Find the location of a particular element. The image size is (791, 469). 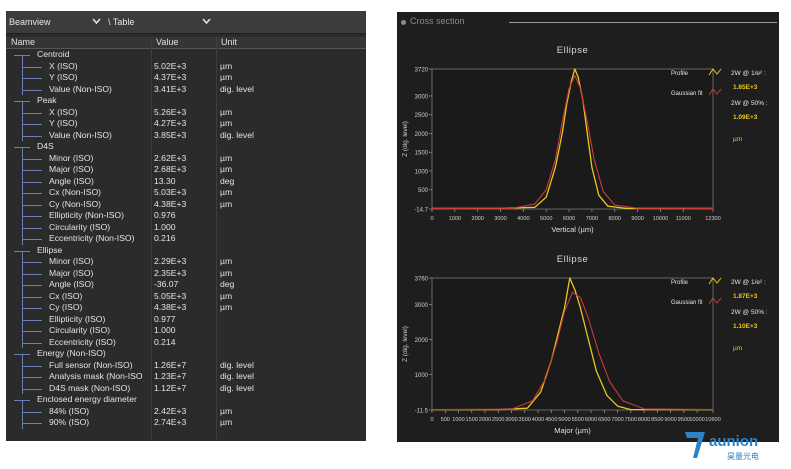

x-tick-label: 5500 is located at coordinates (578, 420).